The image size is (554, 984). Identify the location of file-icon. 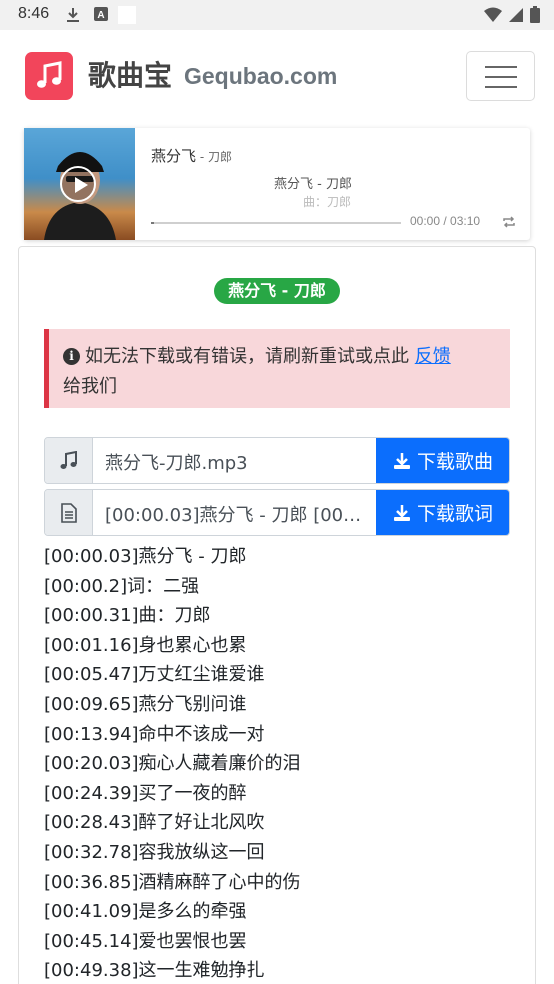
(68, 512).